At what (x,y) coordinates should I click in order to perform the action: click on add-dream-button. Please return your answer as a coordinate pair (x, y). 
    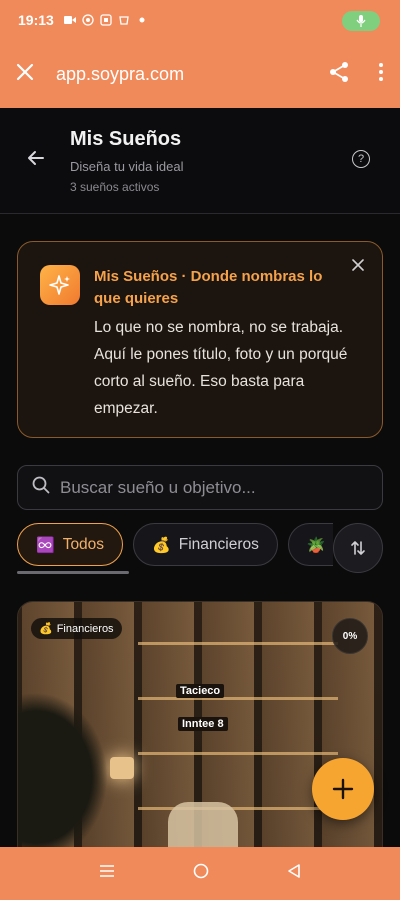
    Looking at the image, I should click on (343, 789).